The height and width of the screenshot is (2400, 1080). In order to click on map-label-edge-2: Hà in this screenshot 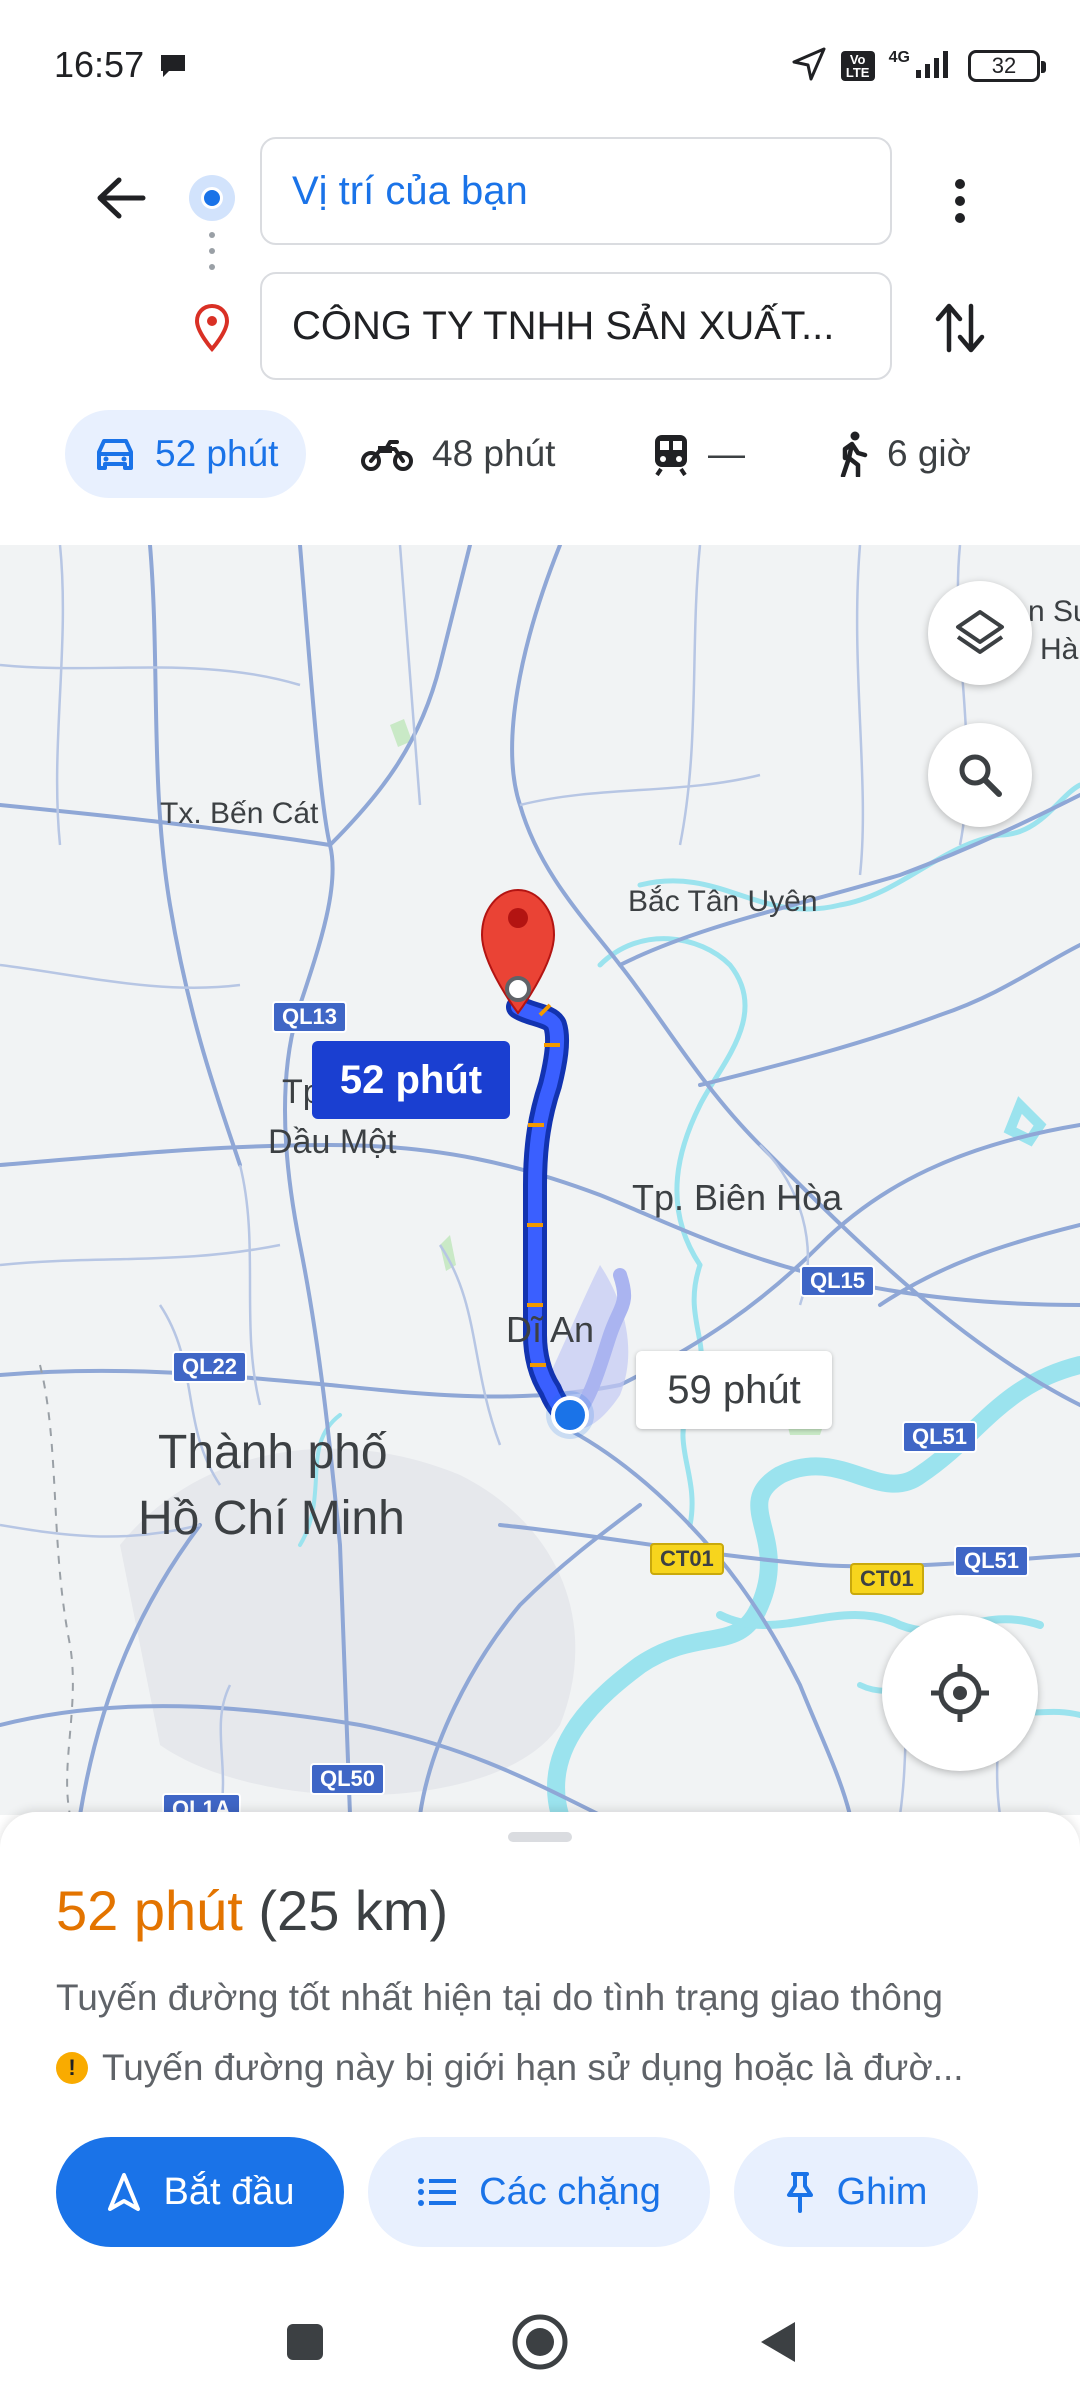, I will do `click(1059, 649)`.